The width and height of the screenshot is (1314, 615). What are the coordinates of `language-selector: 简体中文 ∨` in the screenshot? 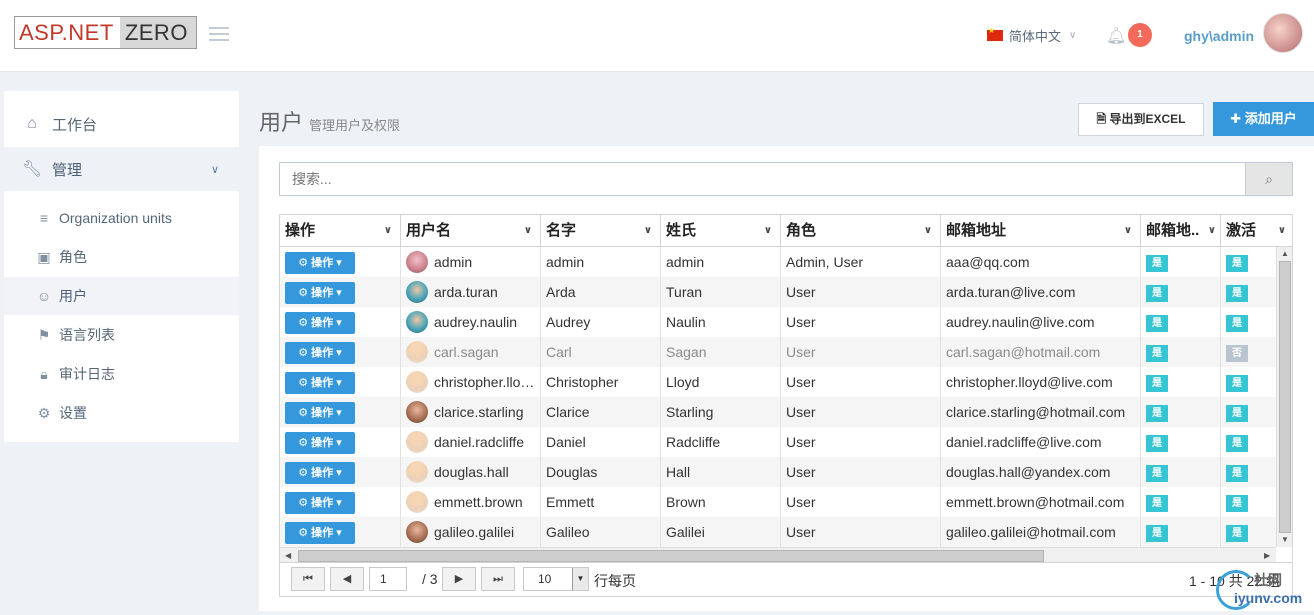 It's located at (1031, 35).